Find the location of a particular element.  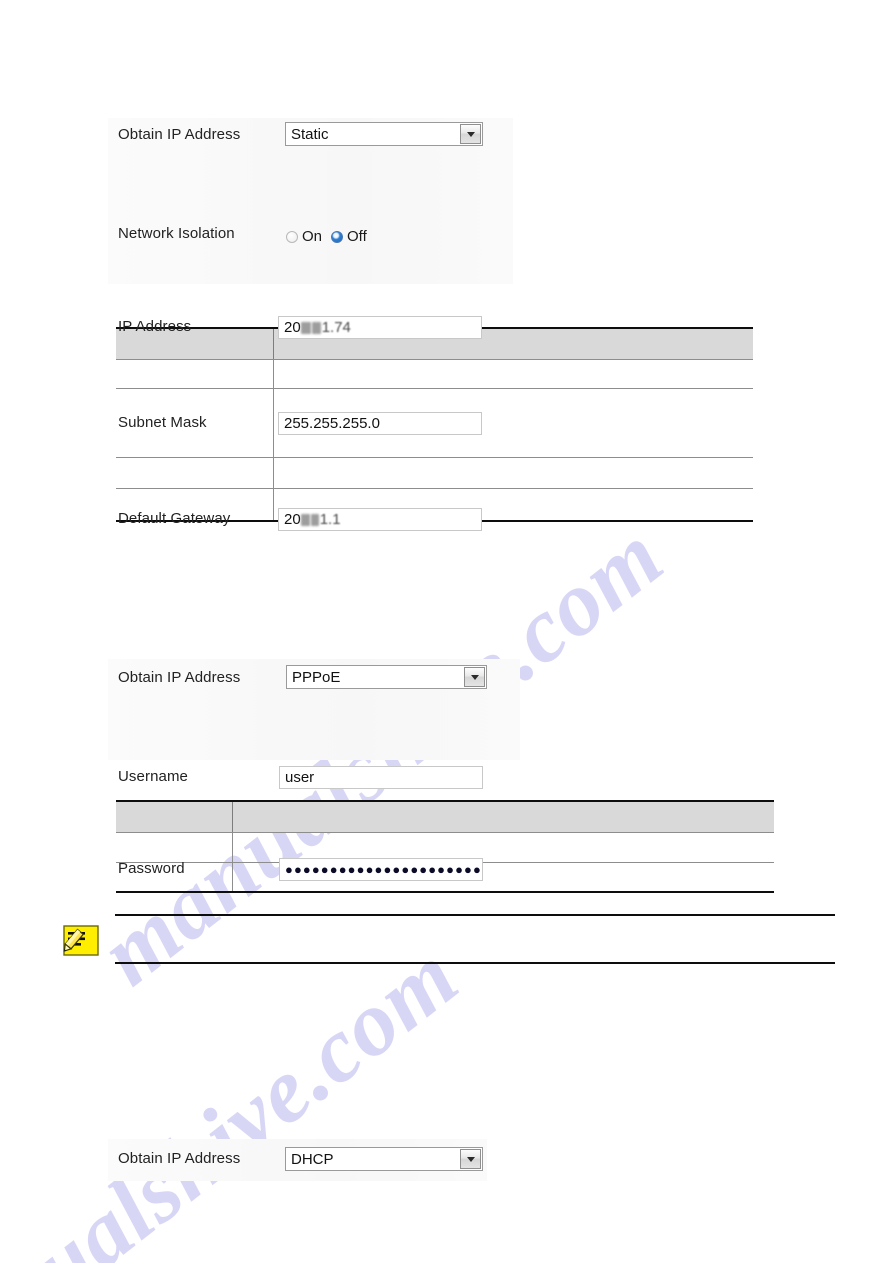

input-value-default-gateway-suffix: 1.1 is located at coordinates (330, 519).